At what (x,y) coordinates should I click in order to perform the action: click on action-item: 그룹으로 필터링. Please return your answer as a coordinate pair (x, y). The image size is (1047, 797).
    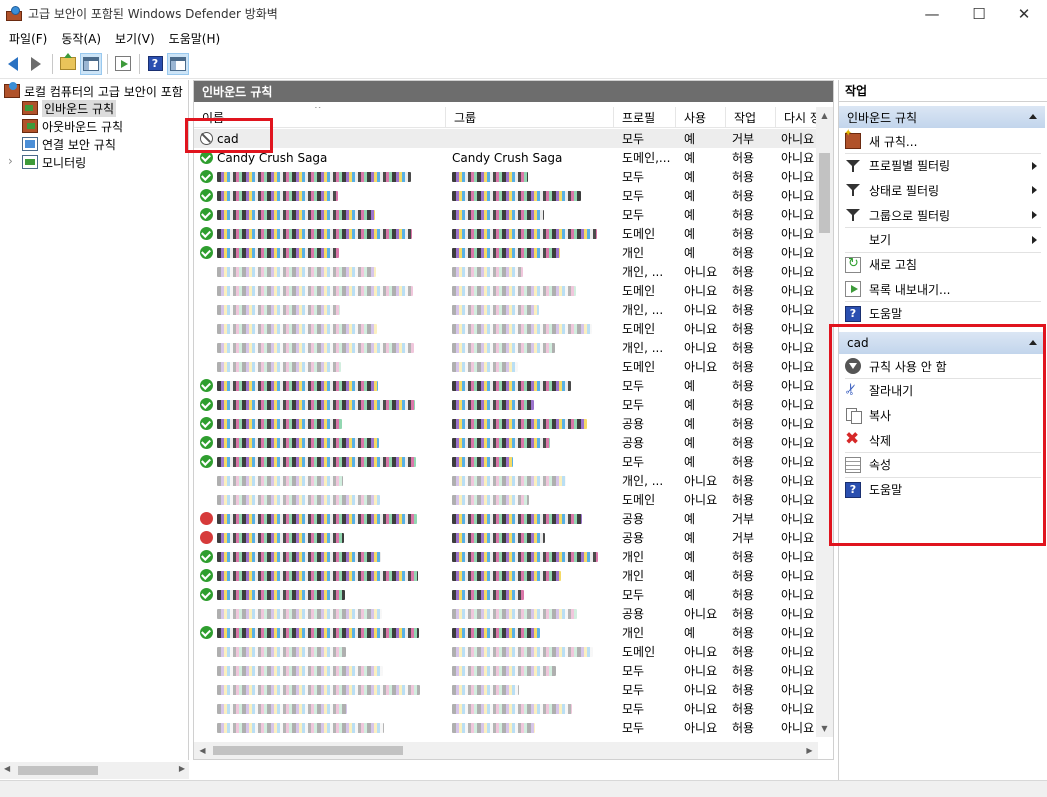
    Looking at the image, I should click on (942, 215).